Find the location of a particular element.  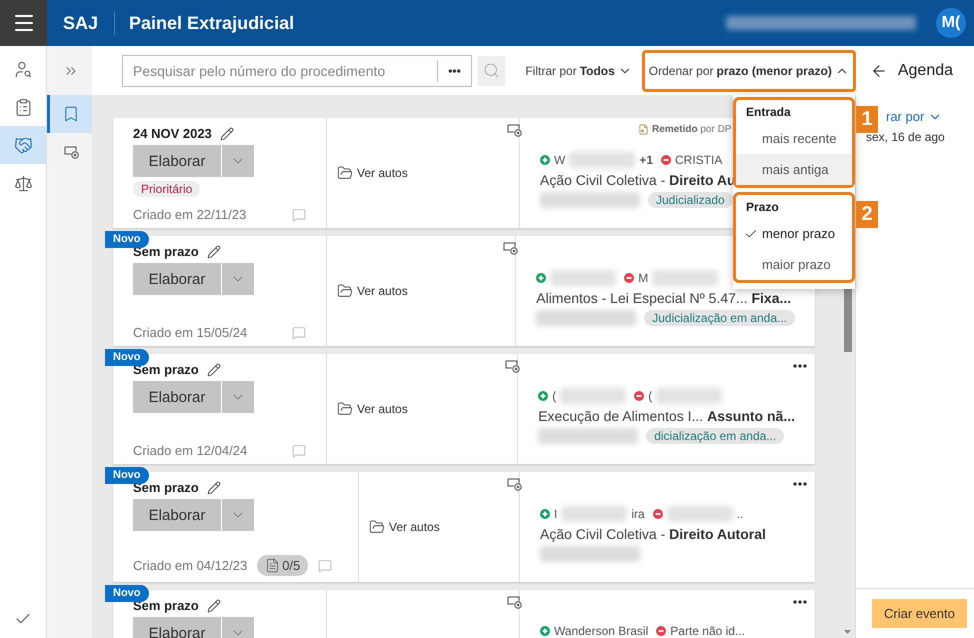

search-field: Pesquisar pelo número do procedimento ••• is located at coordinates (297, 70).